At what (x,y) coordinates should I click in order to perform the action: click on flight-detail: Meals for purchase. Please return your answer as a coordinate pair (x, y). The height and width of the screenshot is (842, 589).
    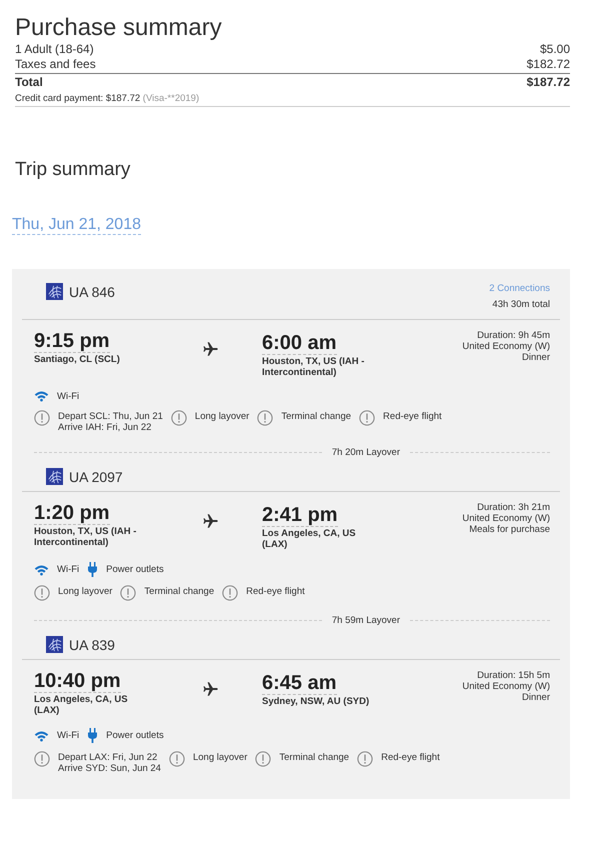
    Looking at the image, I should click on (509, 529).